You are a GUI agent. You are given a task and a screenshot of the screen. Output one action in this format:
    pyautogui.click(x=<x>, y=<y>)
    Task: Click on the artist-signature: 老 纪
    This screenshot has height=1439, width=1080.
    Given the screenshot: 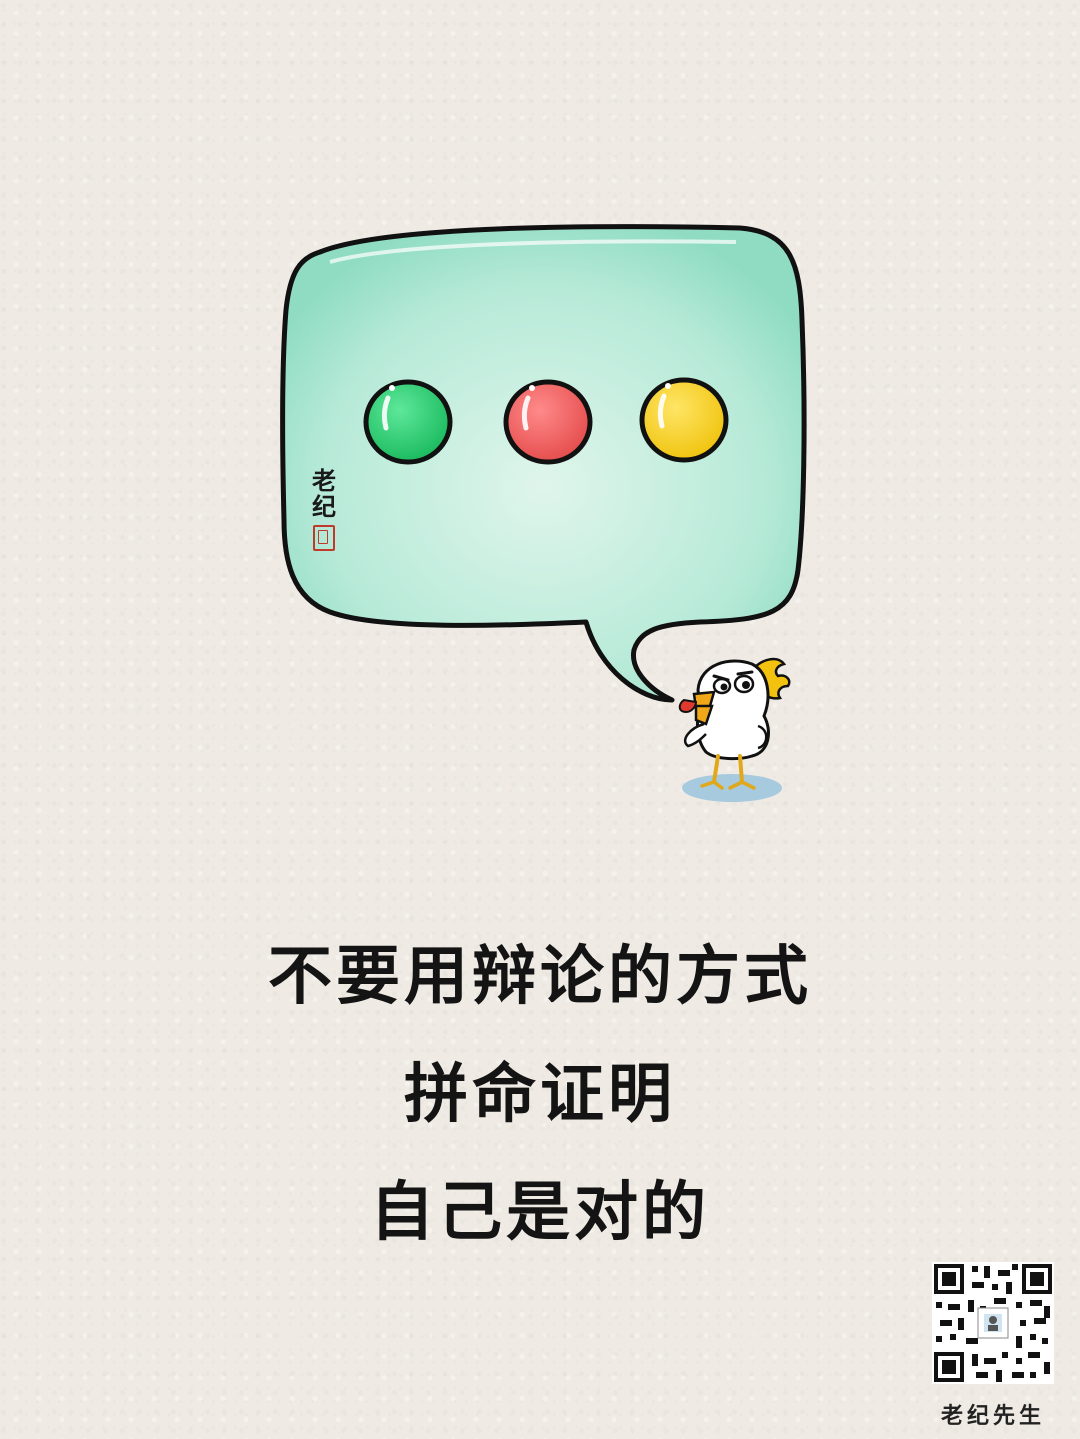 What is the action you would take?
    pyautogui.click(x=324, y=509)
    